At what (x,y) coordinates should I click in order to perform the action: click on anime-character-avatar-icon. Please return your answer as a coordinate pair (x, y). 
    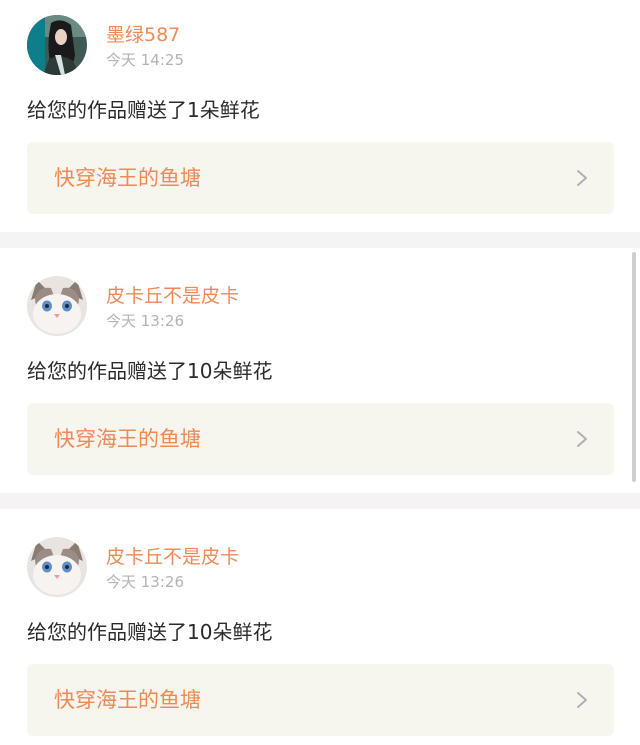
    Looking at the image, I should click on (57, 45).